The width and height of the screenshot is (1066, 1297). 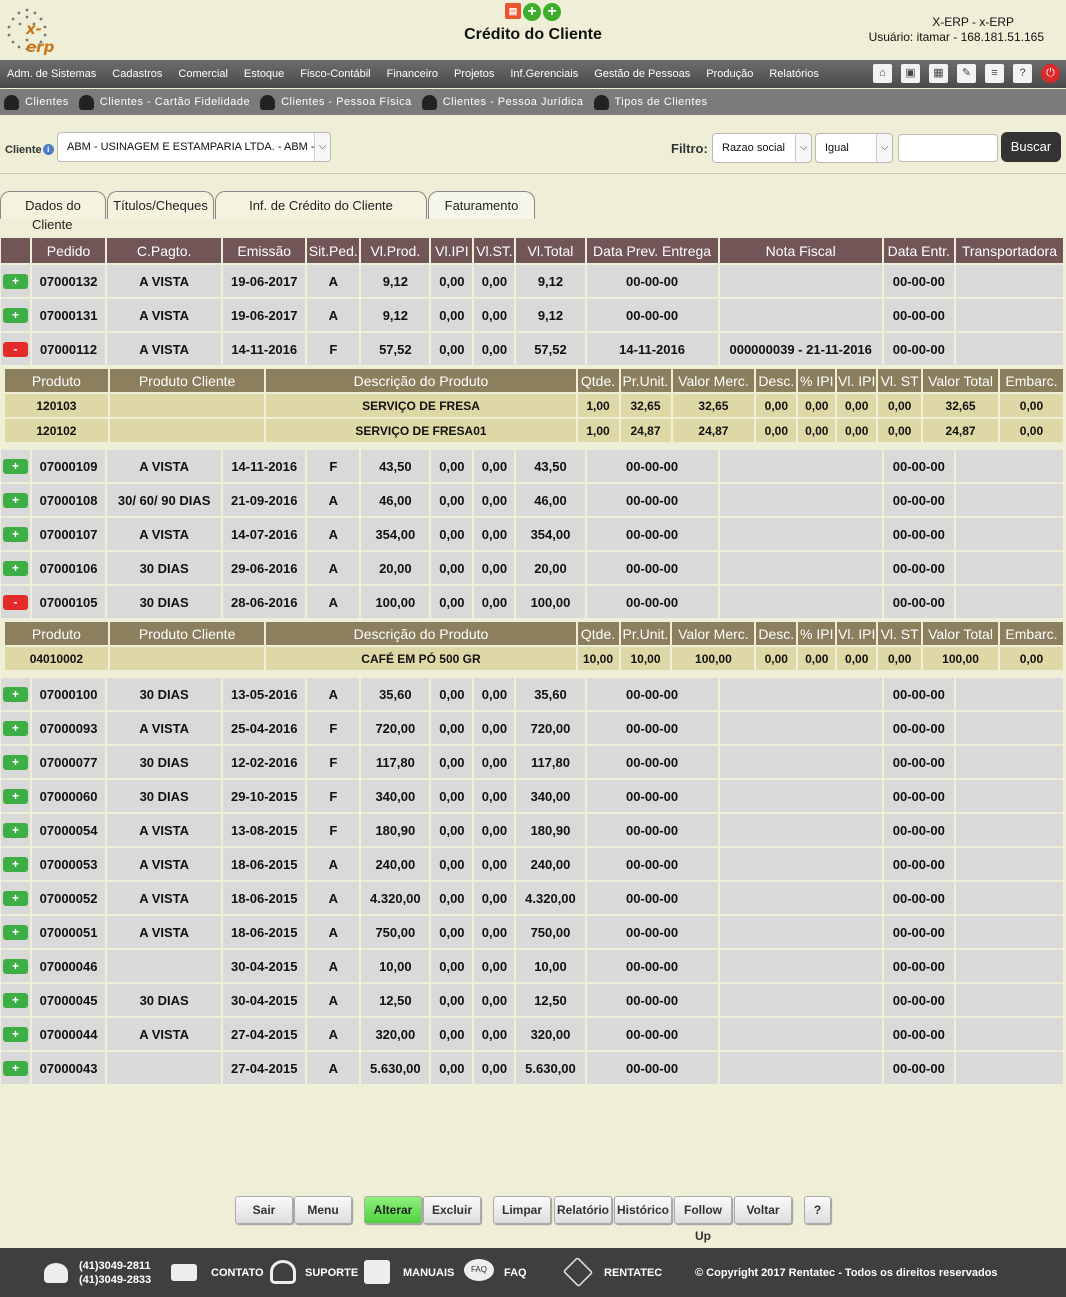 What do you see at coordinates (323, 1210) in the screenshot?
I see `menu-button: Menu` at bounding box center [323, 1210].